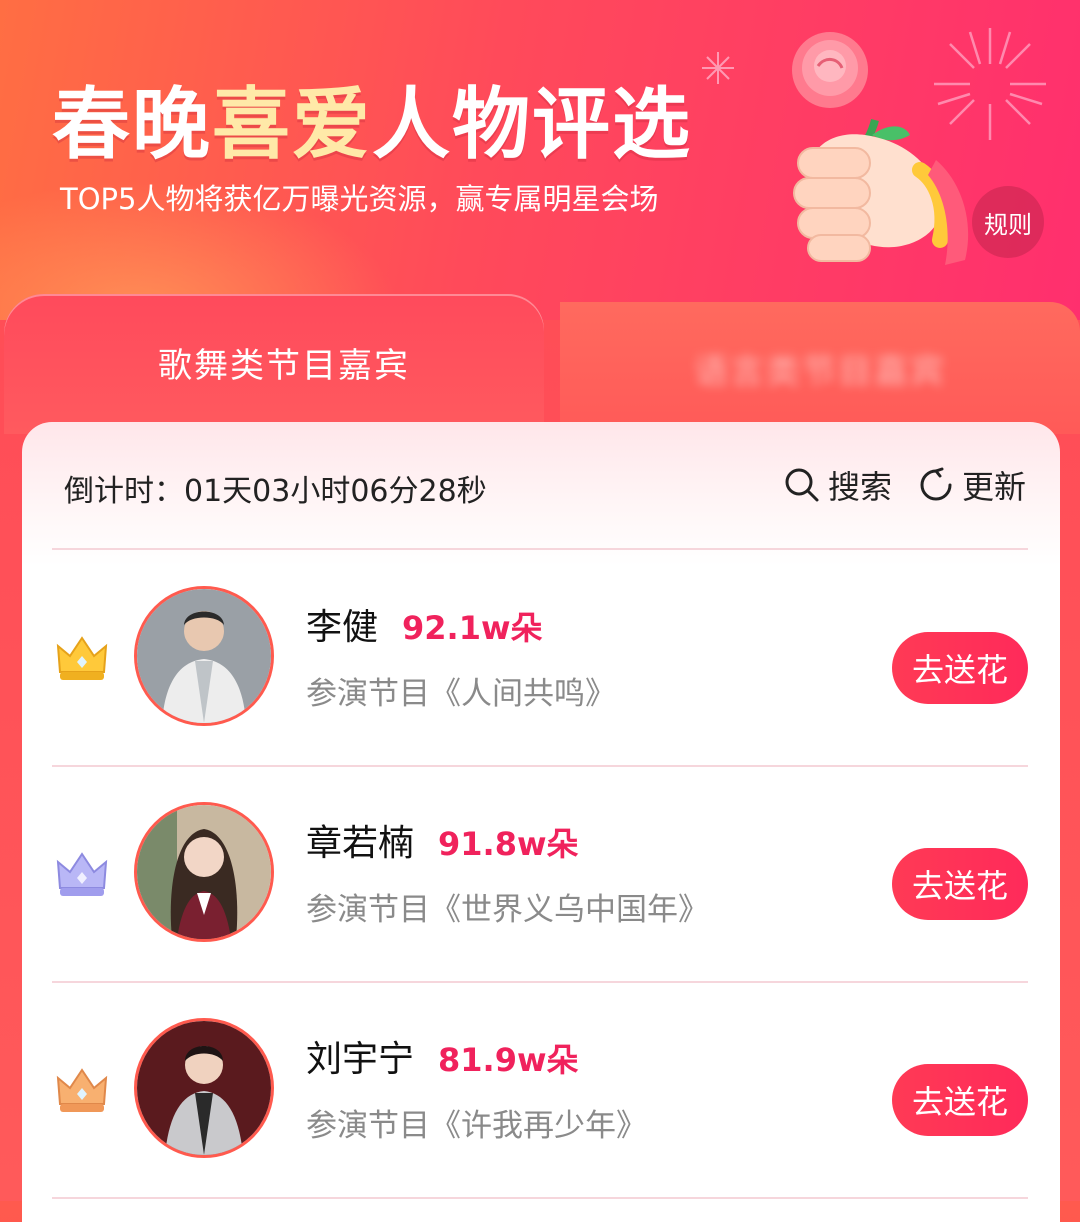  I want to click on flower-count: 92.1w朵, so click(472, 628).